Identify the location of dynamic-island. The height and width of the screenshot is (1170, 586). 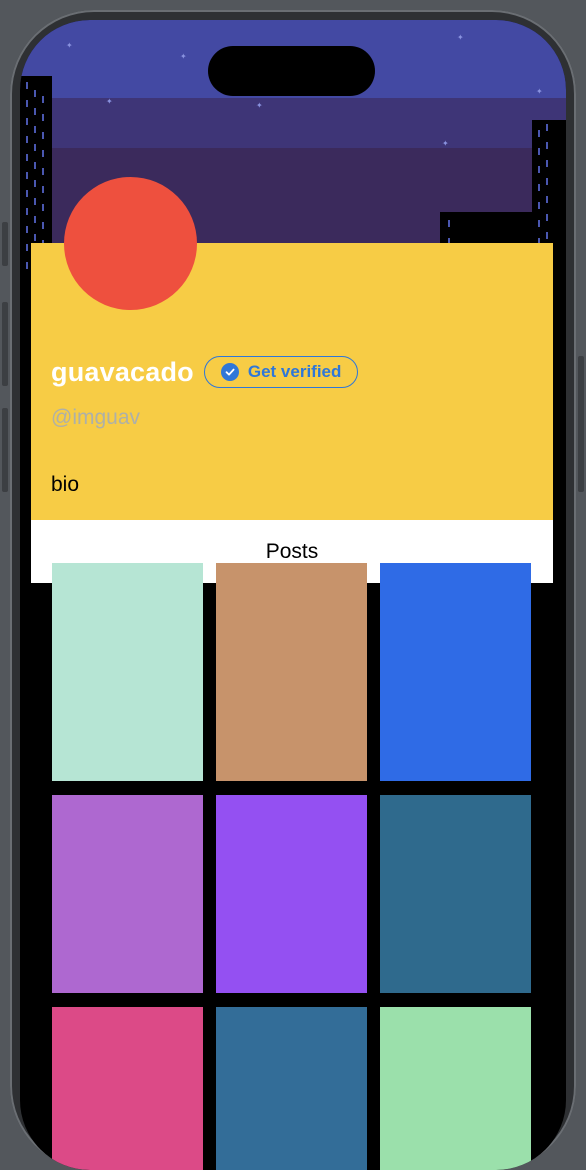
(291, 71).